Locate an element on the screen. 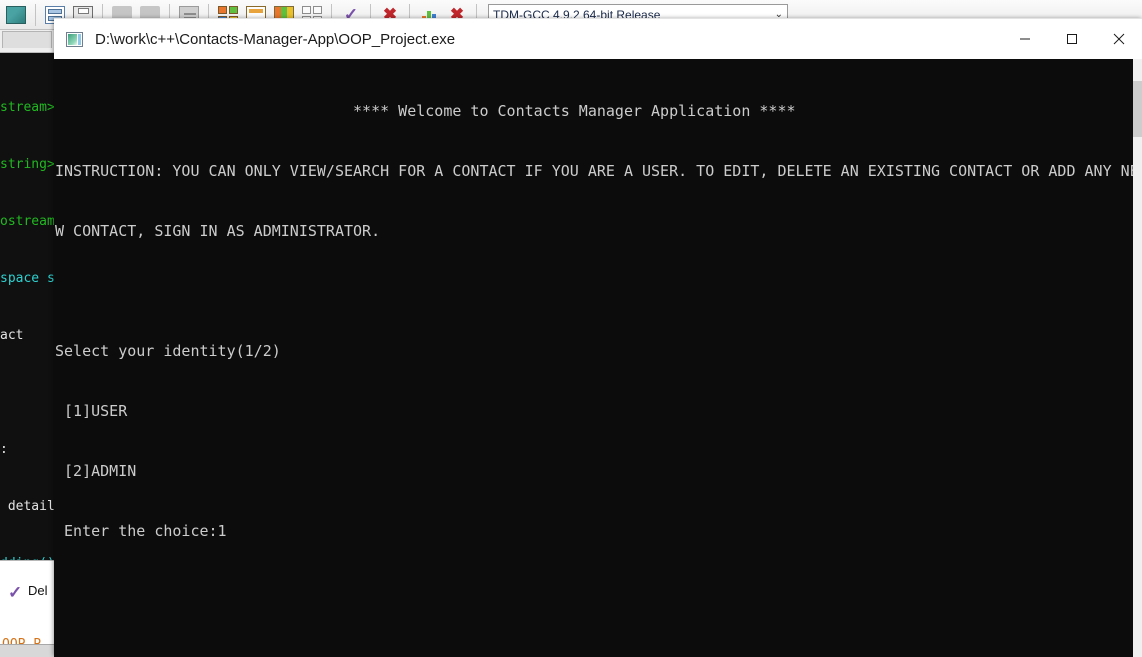  maximize-icon is located at coordinates (1071, 39).